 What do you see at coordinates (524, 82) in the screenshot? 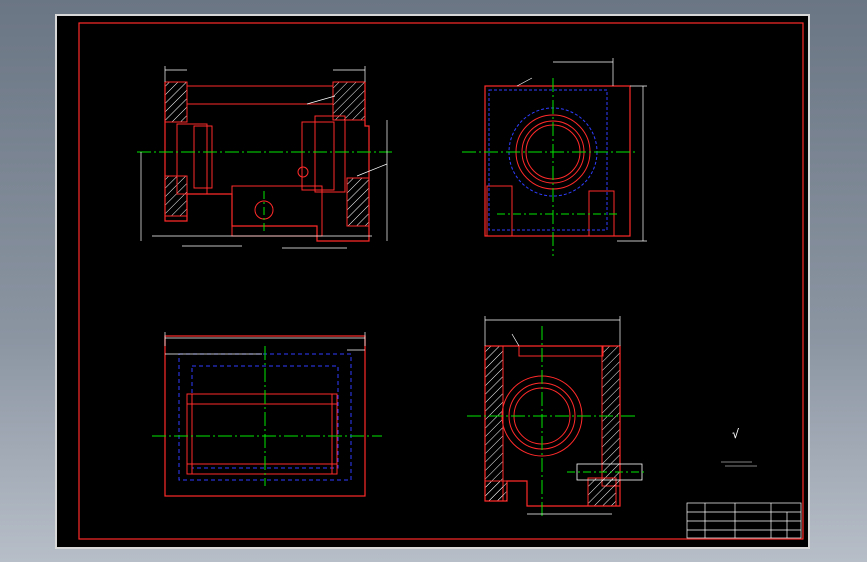
I see `side-leader` at bounding box center [524, 82].